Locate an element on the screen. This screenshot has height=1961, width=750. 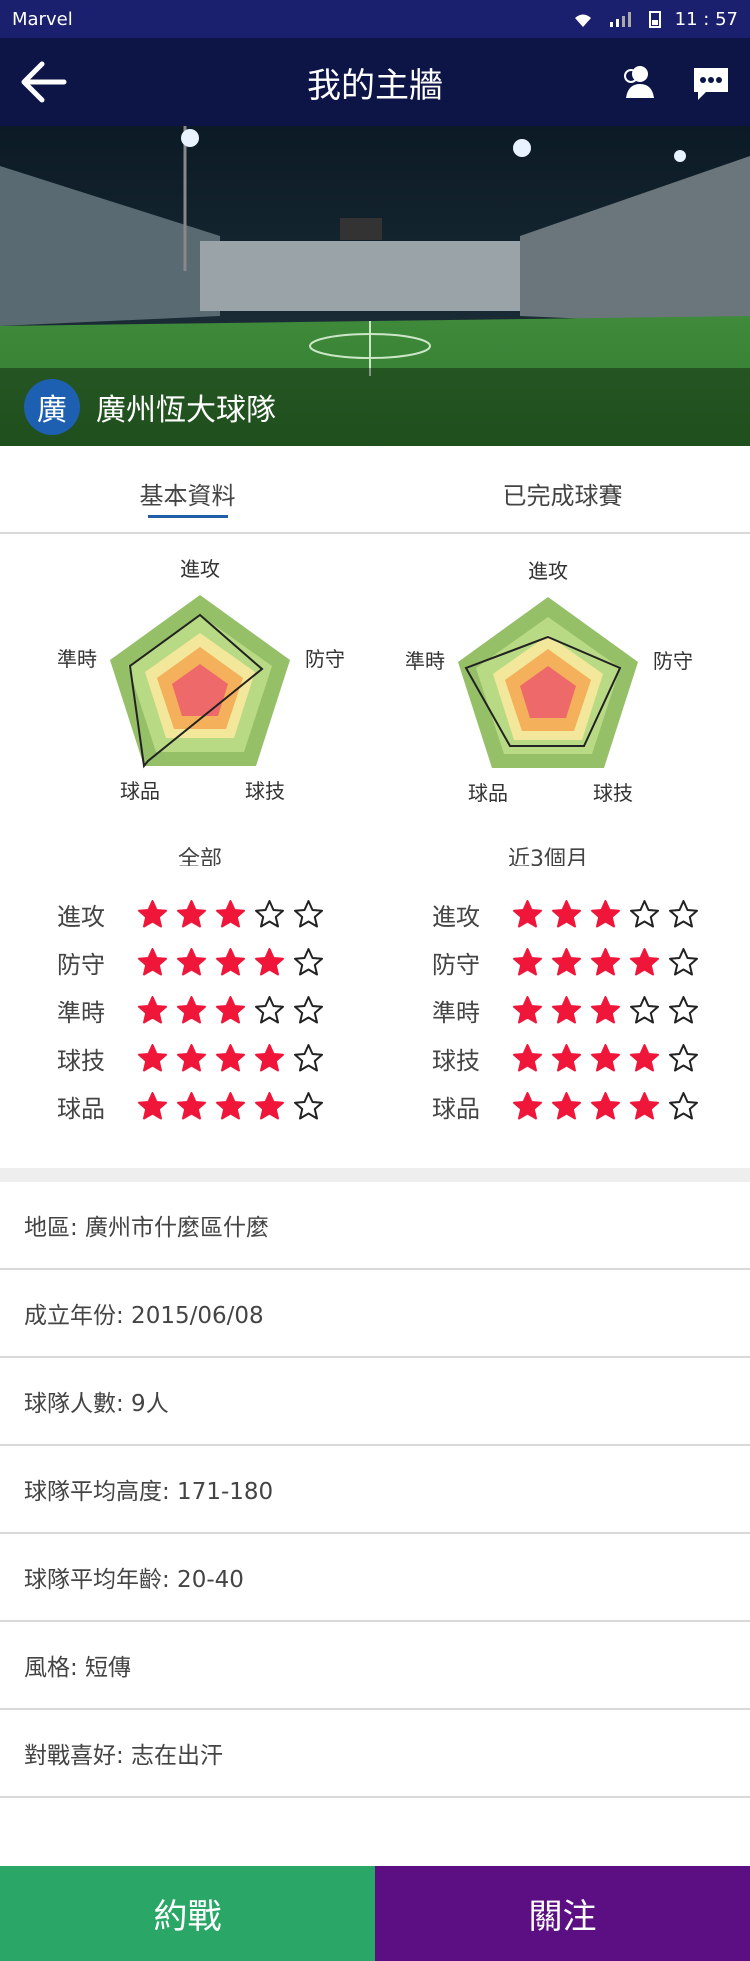
bottom-action-bar: 約戰 關注 is located at coordinates (375, 1913).